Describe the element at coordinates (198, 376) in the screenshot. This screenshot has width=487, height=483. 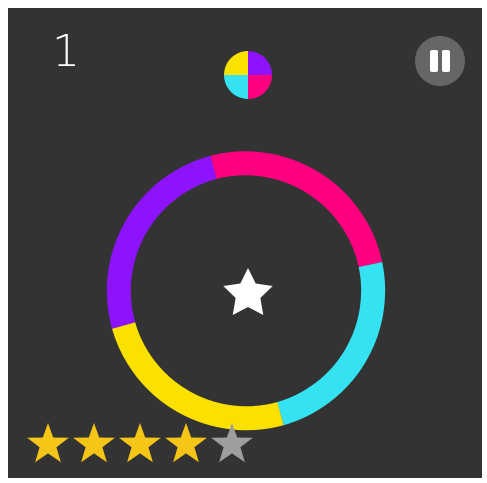
I see `ring-segment-yellow` at that location.